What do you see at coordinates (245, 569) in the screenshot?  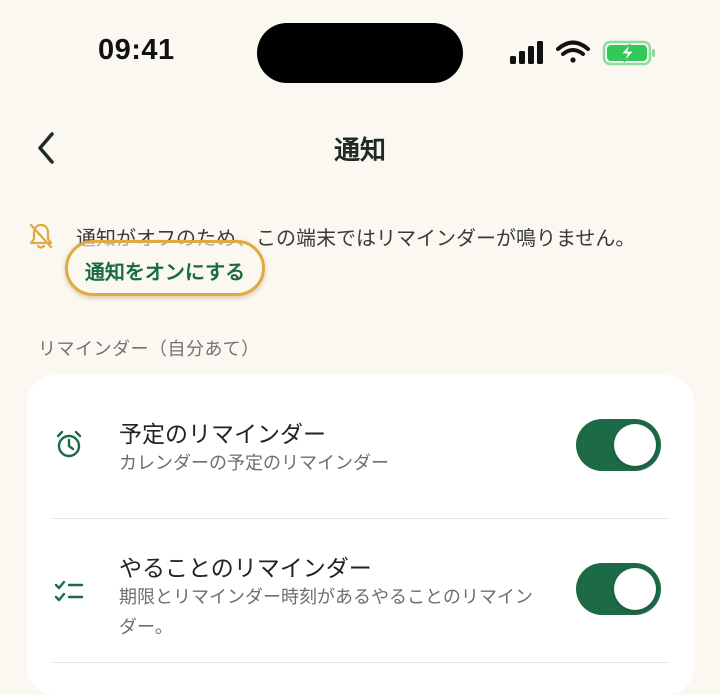 I see `todo-reminder-title: やることのリマインダー` at bounding box center [245, 569].